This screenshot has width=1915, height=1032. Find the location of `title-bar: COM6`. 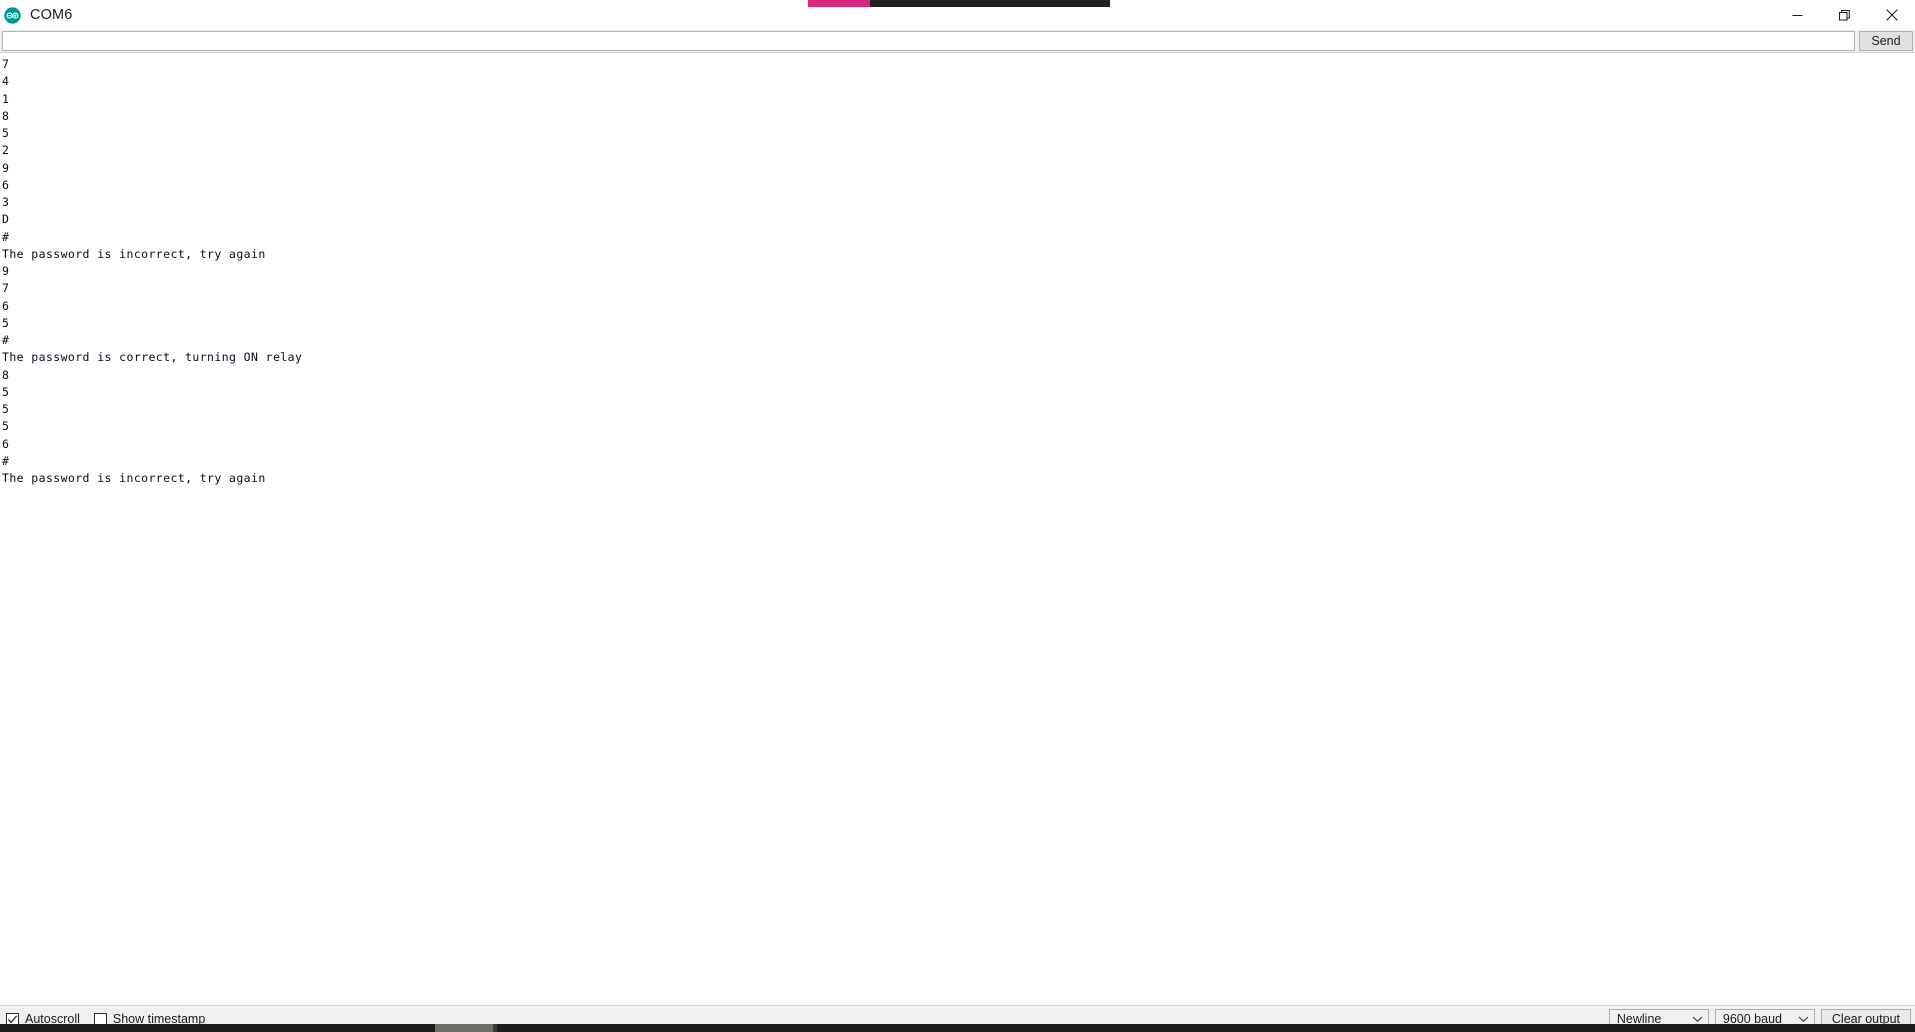

title-bar: COM6 is located at coordinates (957, 15).